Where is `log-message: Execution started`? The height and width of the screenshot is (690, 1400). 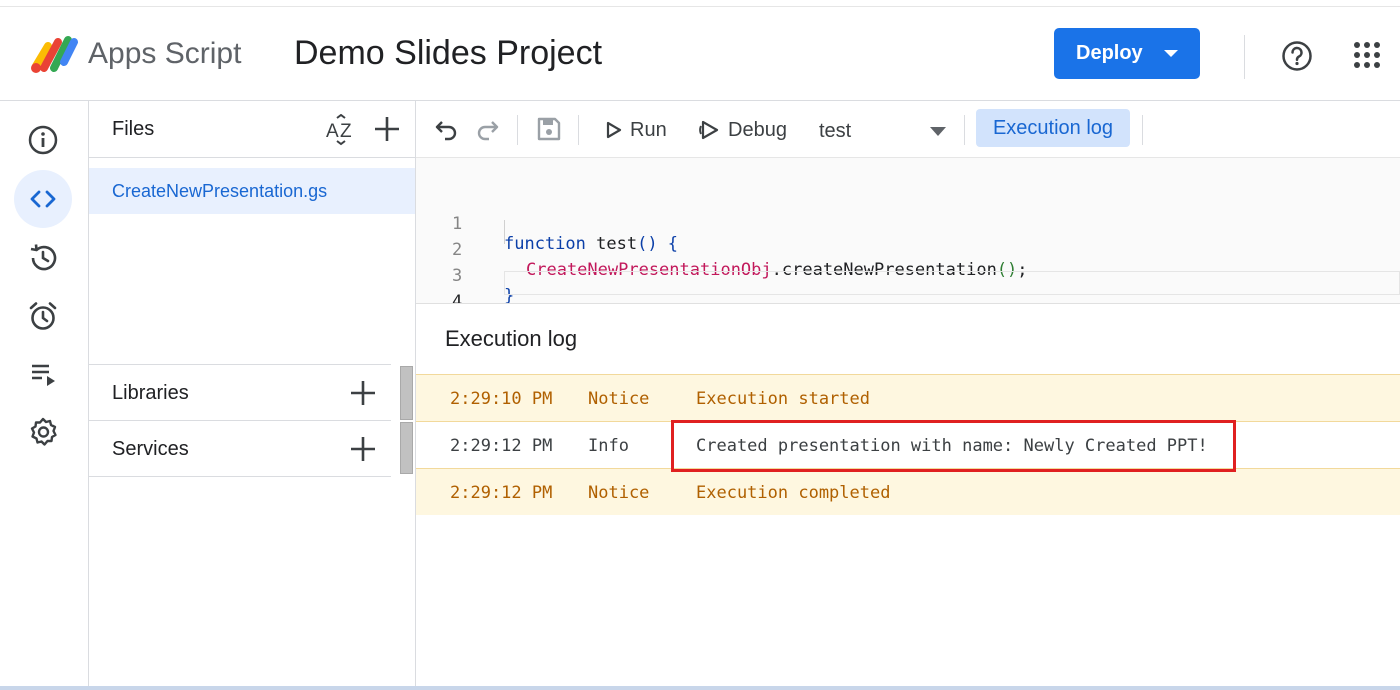 log-message: Execution started is located at coordinates (783, 399).